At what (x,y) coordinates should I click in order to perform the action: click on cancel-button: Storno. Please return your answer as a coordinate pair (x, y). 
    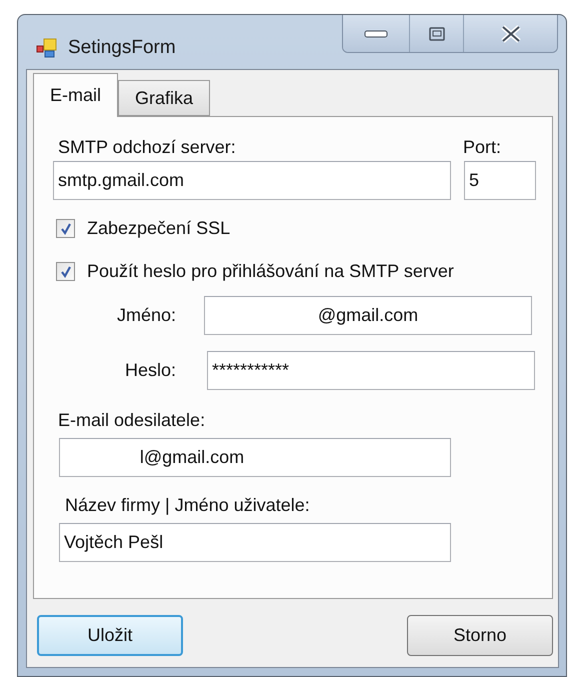
    Looking at the image, I should click on (480, 635).